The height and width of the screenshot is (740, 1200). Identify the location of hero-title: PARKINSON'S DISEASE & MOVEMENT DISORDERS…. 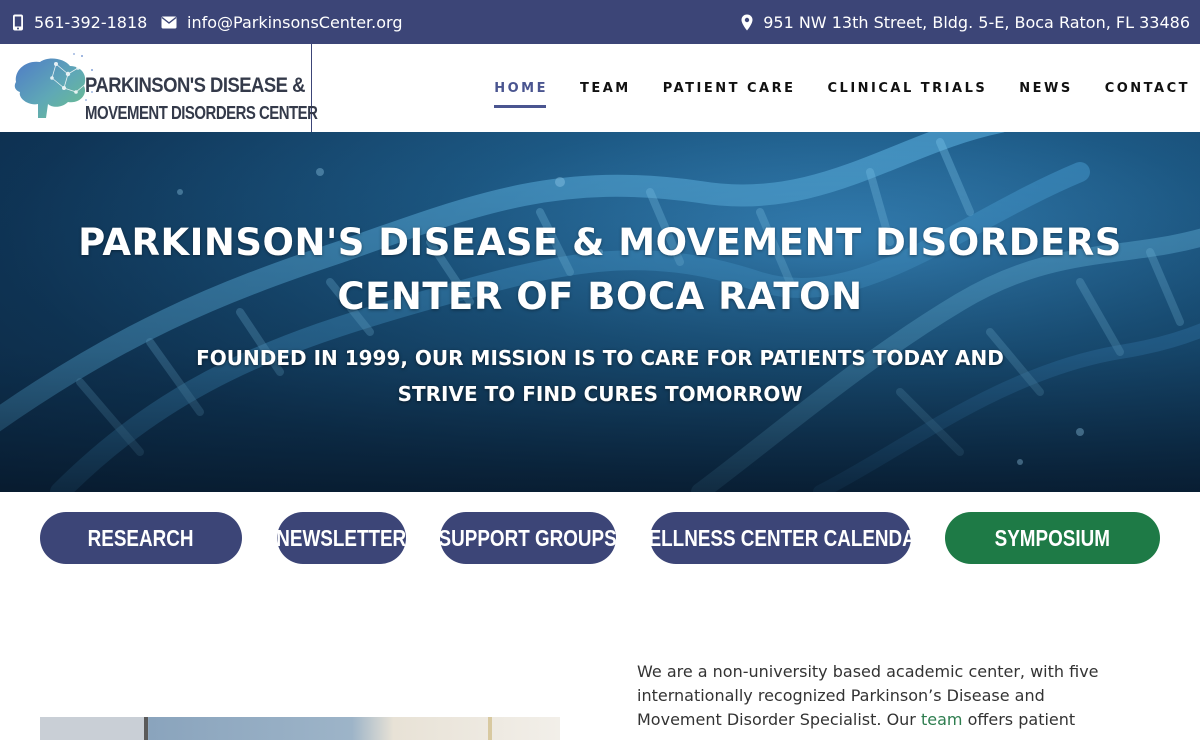
(600, 270).